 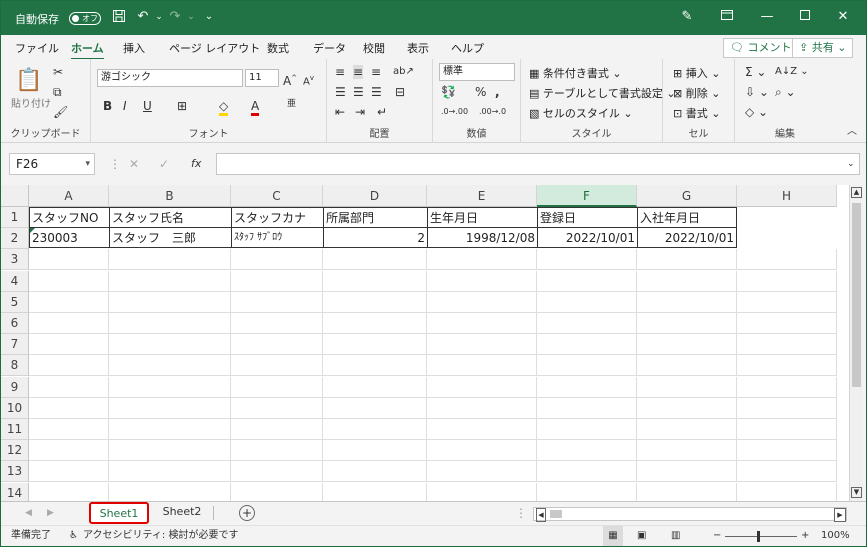 I want to click on cell-c2: ｽﾀｯﾌ ｻﾌﾞﾛｳ, so click(x=277, y=237).